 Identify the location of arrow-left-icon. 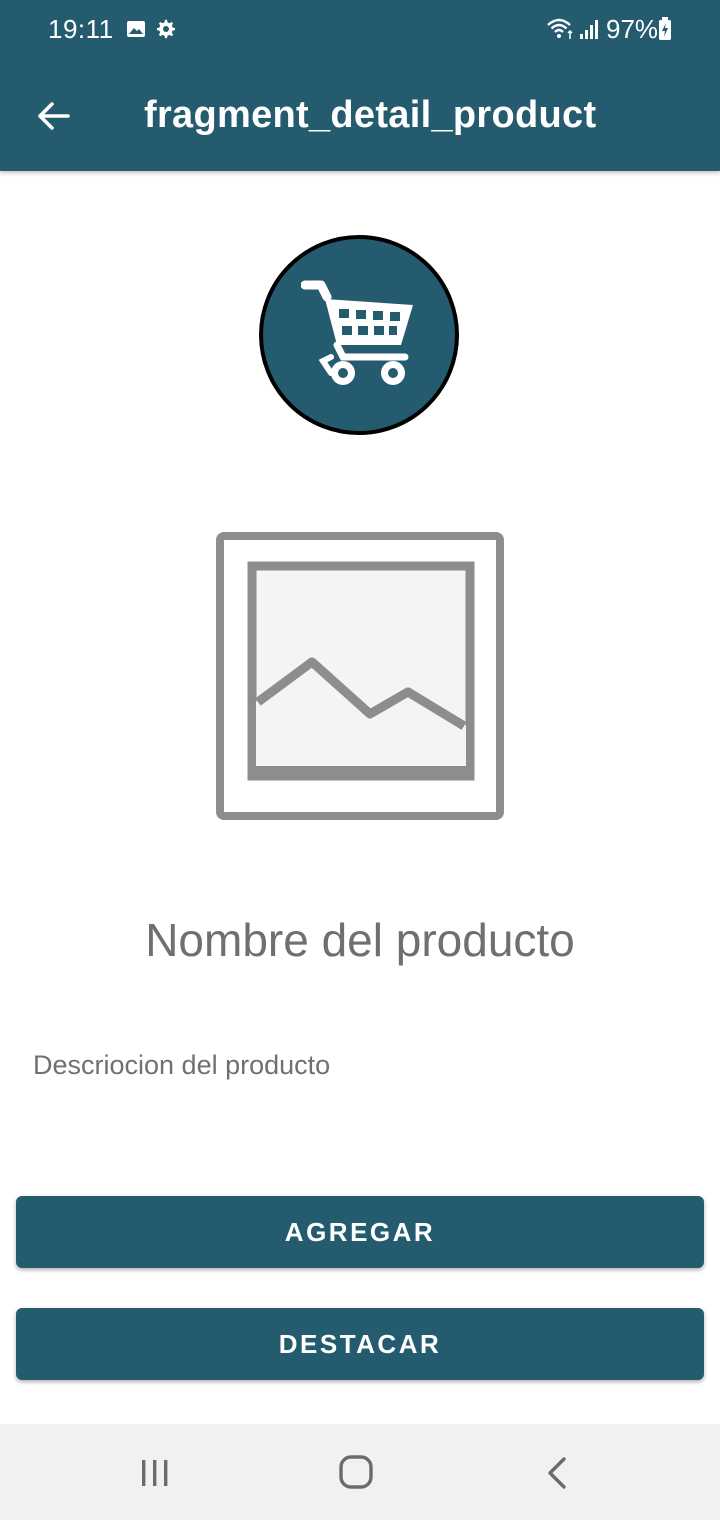
(54, 116).